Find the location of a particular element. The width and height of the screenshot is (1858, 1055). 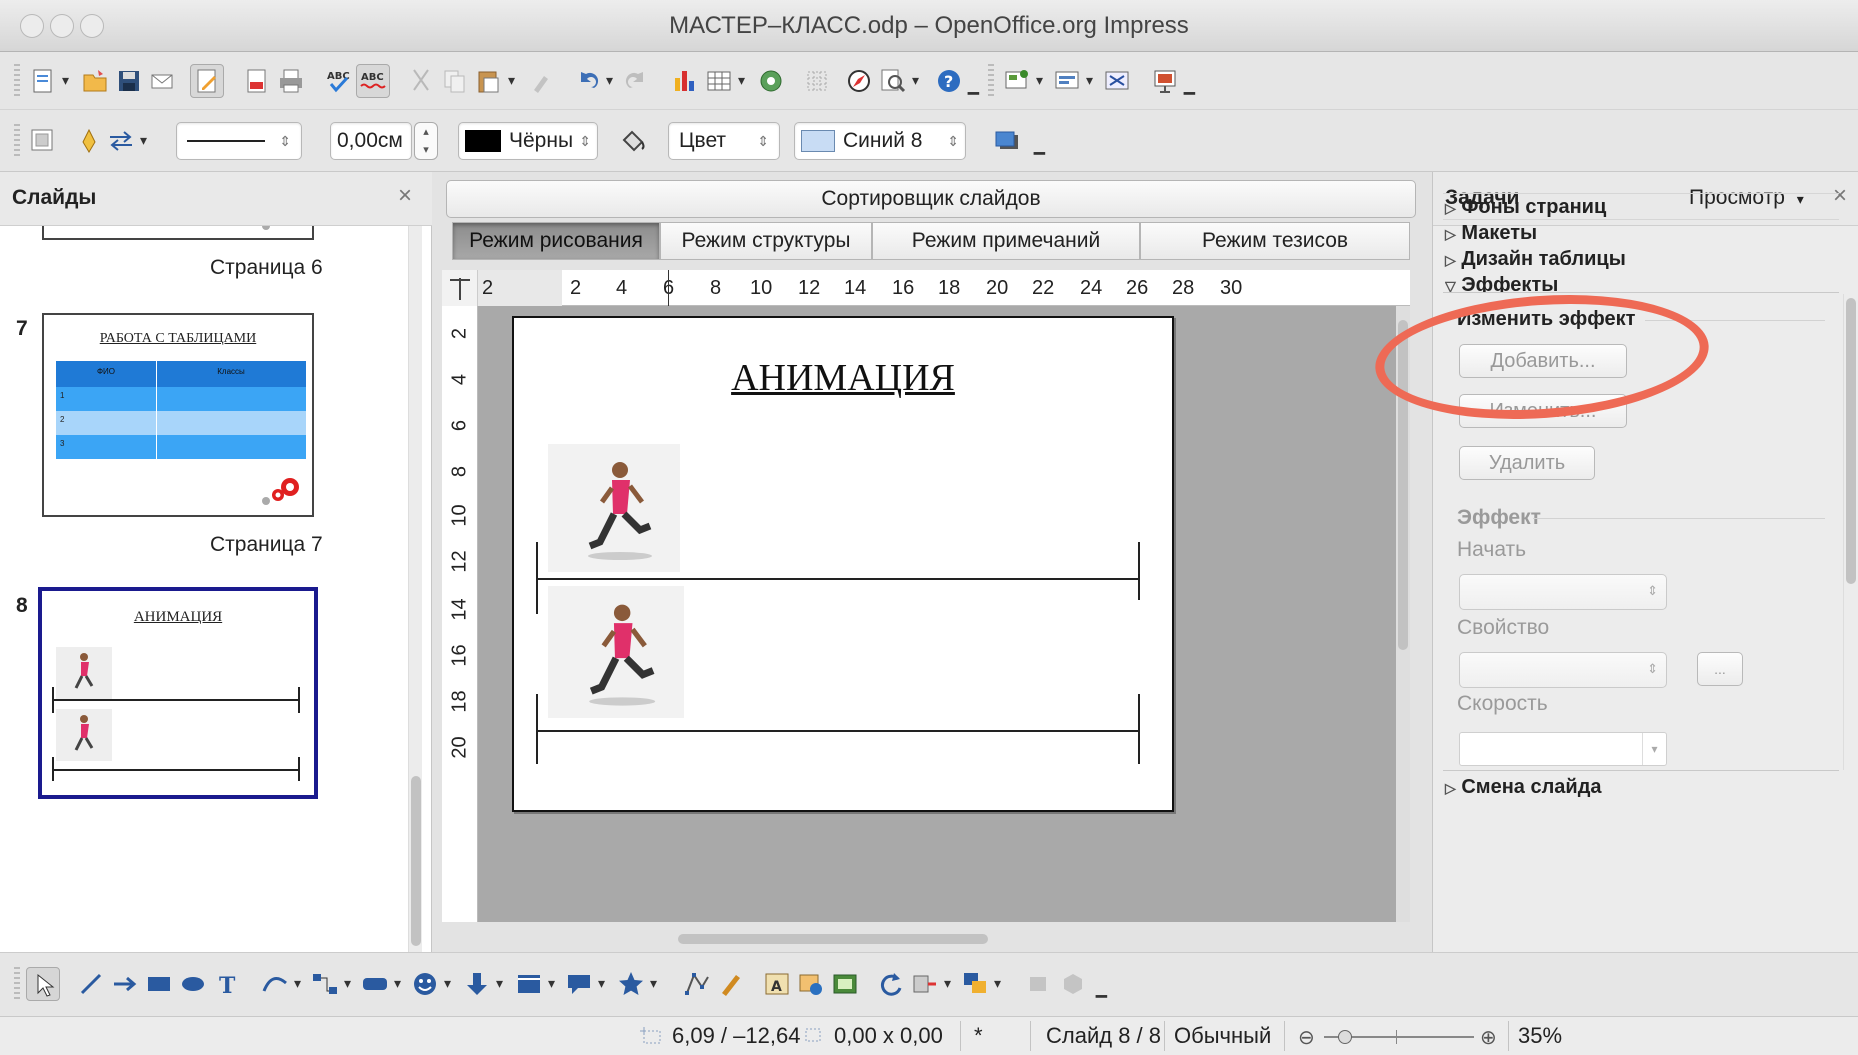

chart-icon is located at coordinates (685, 81).